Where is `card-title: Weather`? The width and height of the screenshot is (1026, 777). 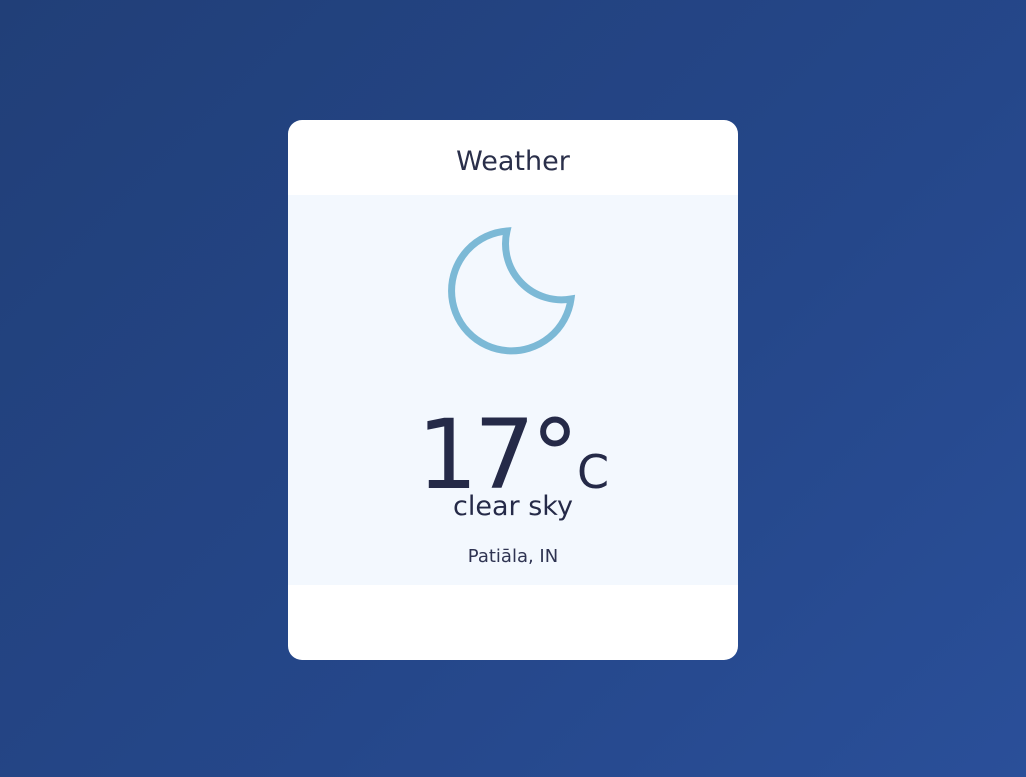 card-title: Weather is located at coordinates (513, 161).